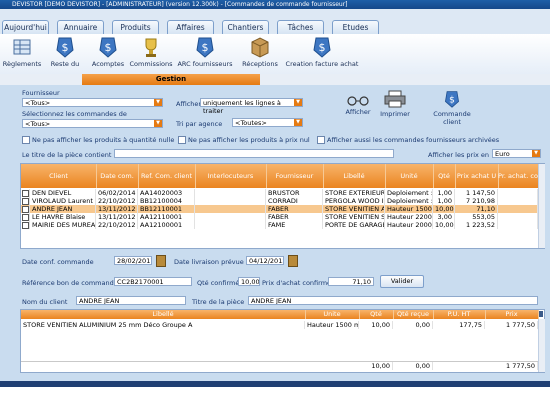 This screenshot has height=400, width=550. I want to click on printer-icon, so click(395, 99).